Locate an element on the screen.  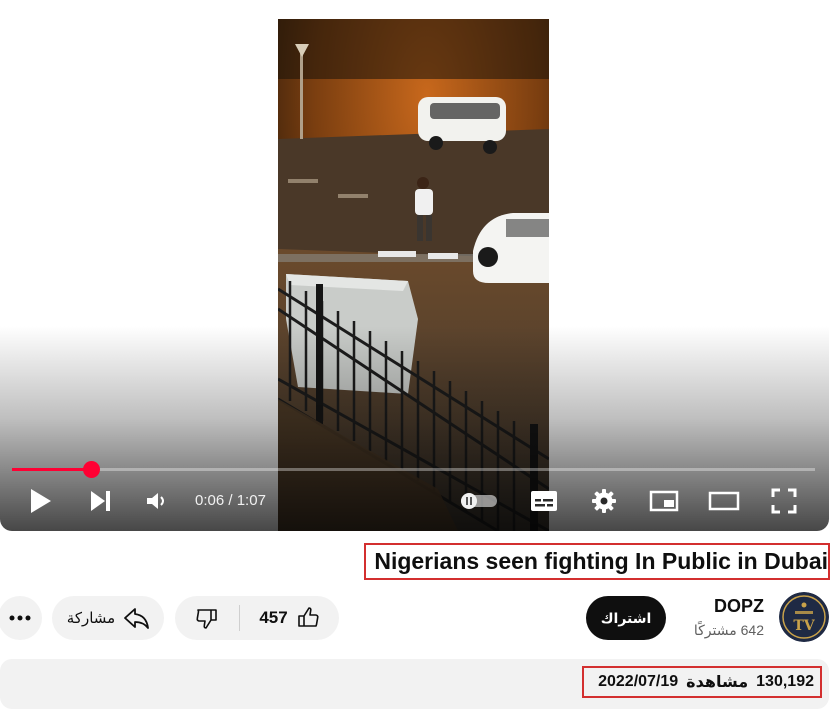
channel-avatar: TV is located at coordinates (804, 617).